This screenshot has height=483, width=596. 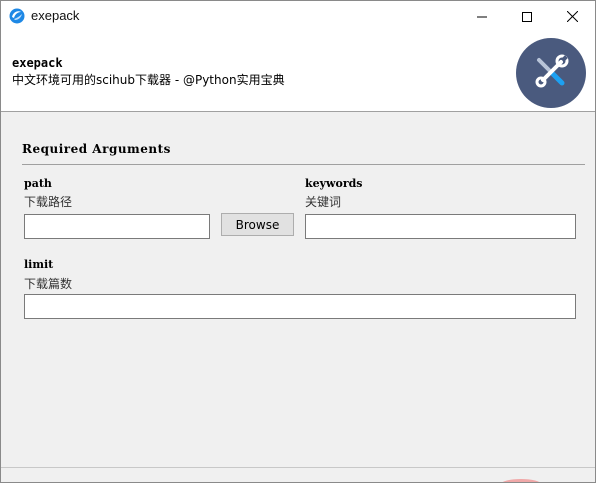 What do you see at coordinates (521, 480) in the screenshot?
I see `footer-button-edge` at bounding box center [521, 480].